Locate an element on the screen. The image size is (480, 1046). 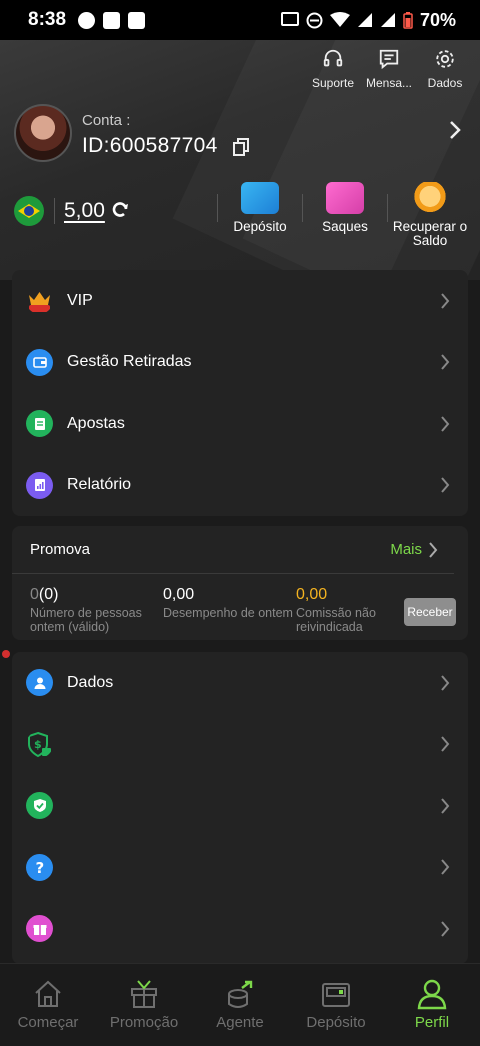
gift-icon is located at coordinates (39, 929).